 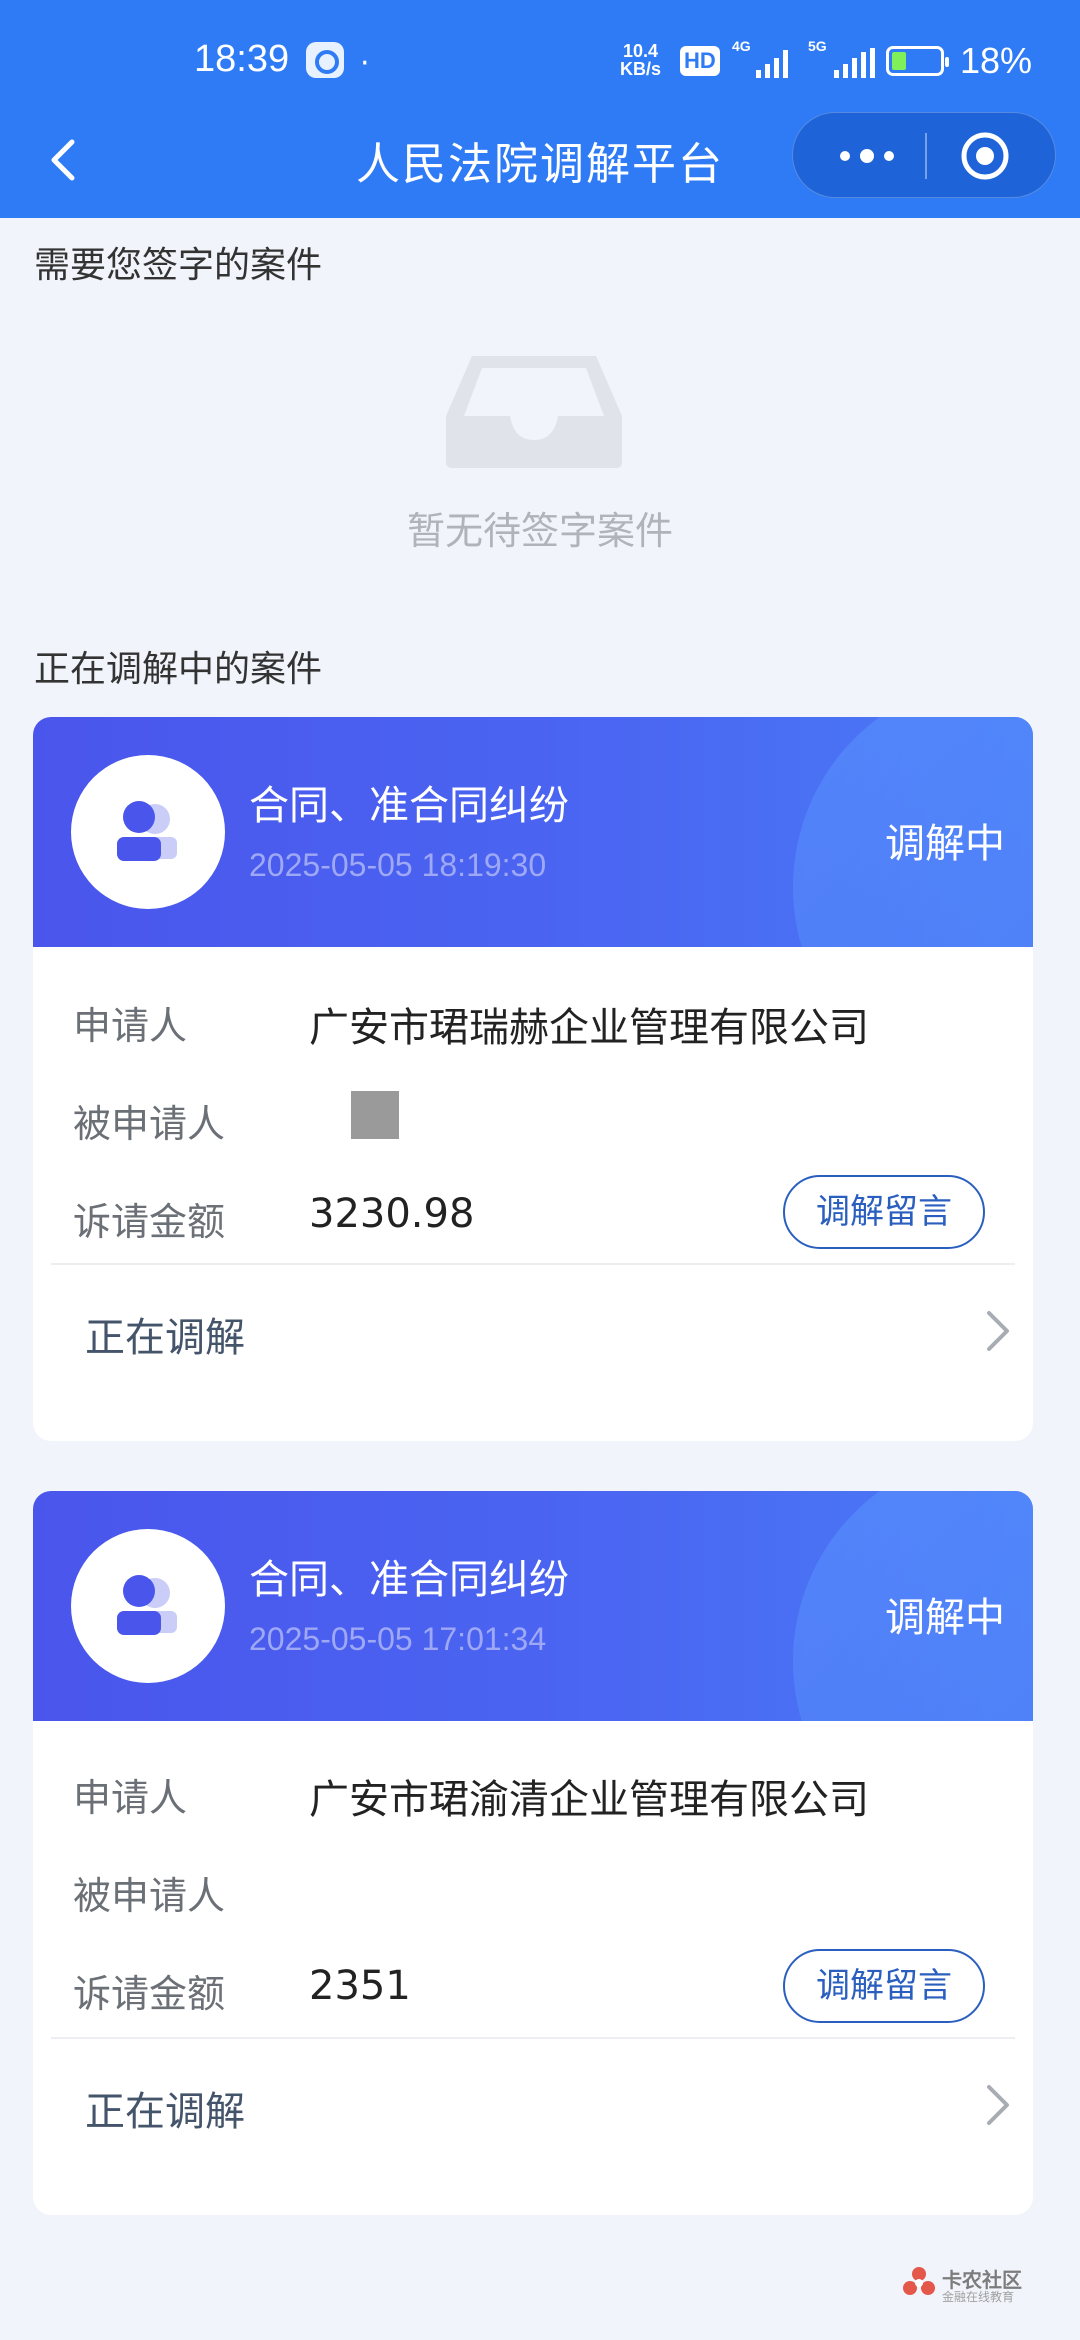 I want to click on applicant-value: 广安市珺渝清企业管理有限公司, so click(x=589, y=1800).